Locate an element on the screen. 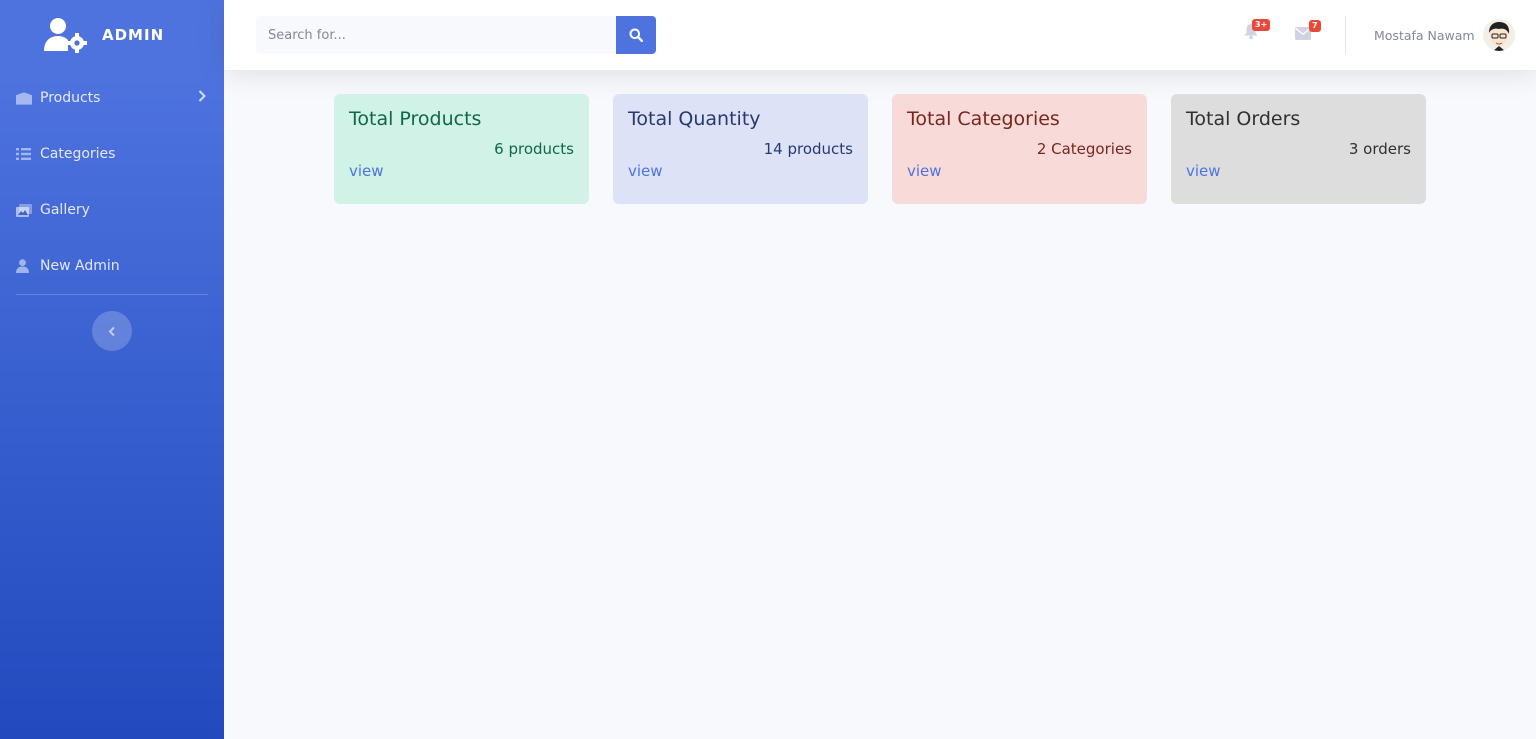  images-icon is located at coordinates (24, 210).